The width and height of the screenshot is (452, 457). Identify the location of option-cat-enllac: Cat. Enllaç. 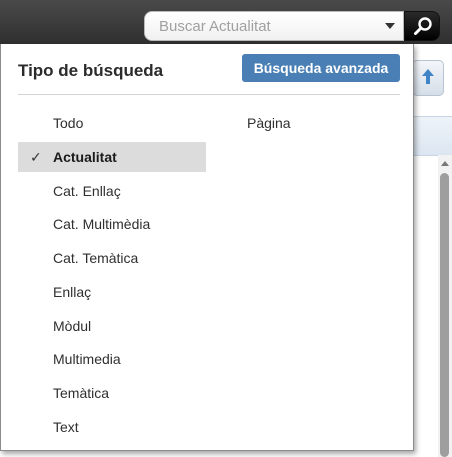
(112, 191).